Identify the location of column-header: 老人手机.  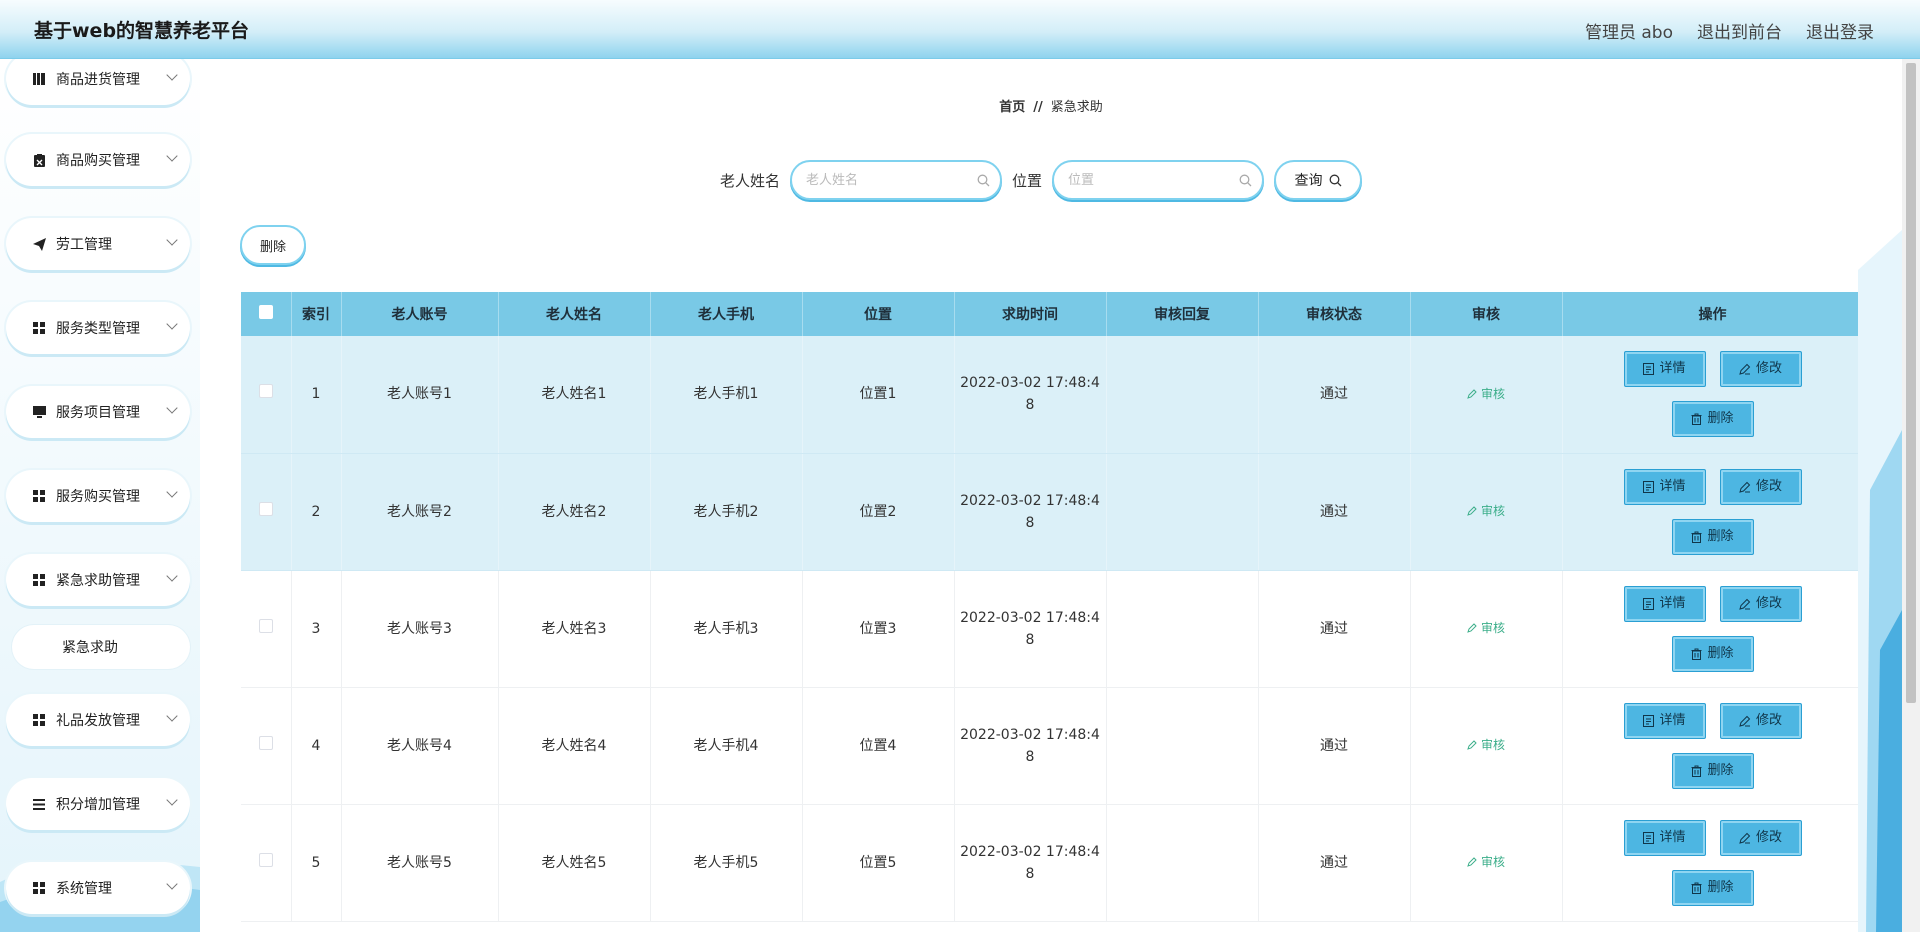
(726, 314).